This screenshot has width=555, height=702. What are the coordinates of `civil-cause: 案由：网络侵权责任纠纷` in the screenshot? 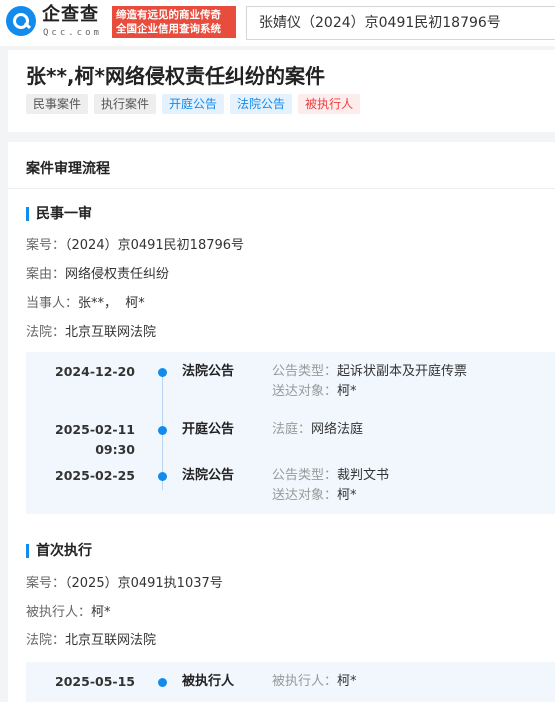 It's located at (98, 274).